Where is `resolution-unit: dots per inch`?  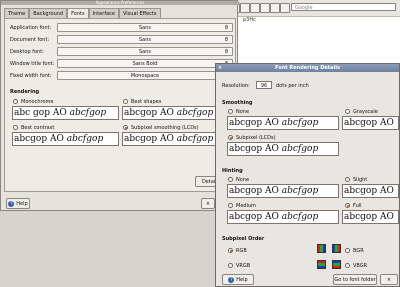 resolution-unit: dots per inch is located at coordinates (292, 86).